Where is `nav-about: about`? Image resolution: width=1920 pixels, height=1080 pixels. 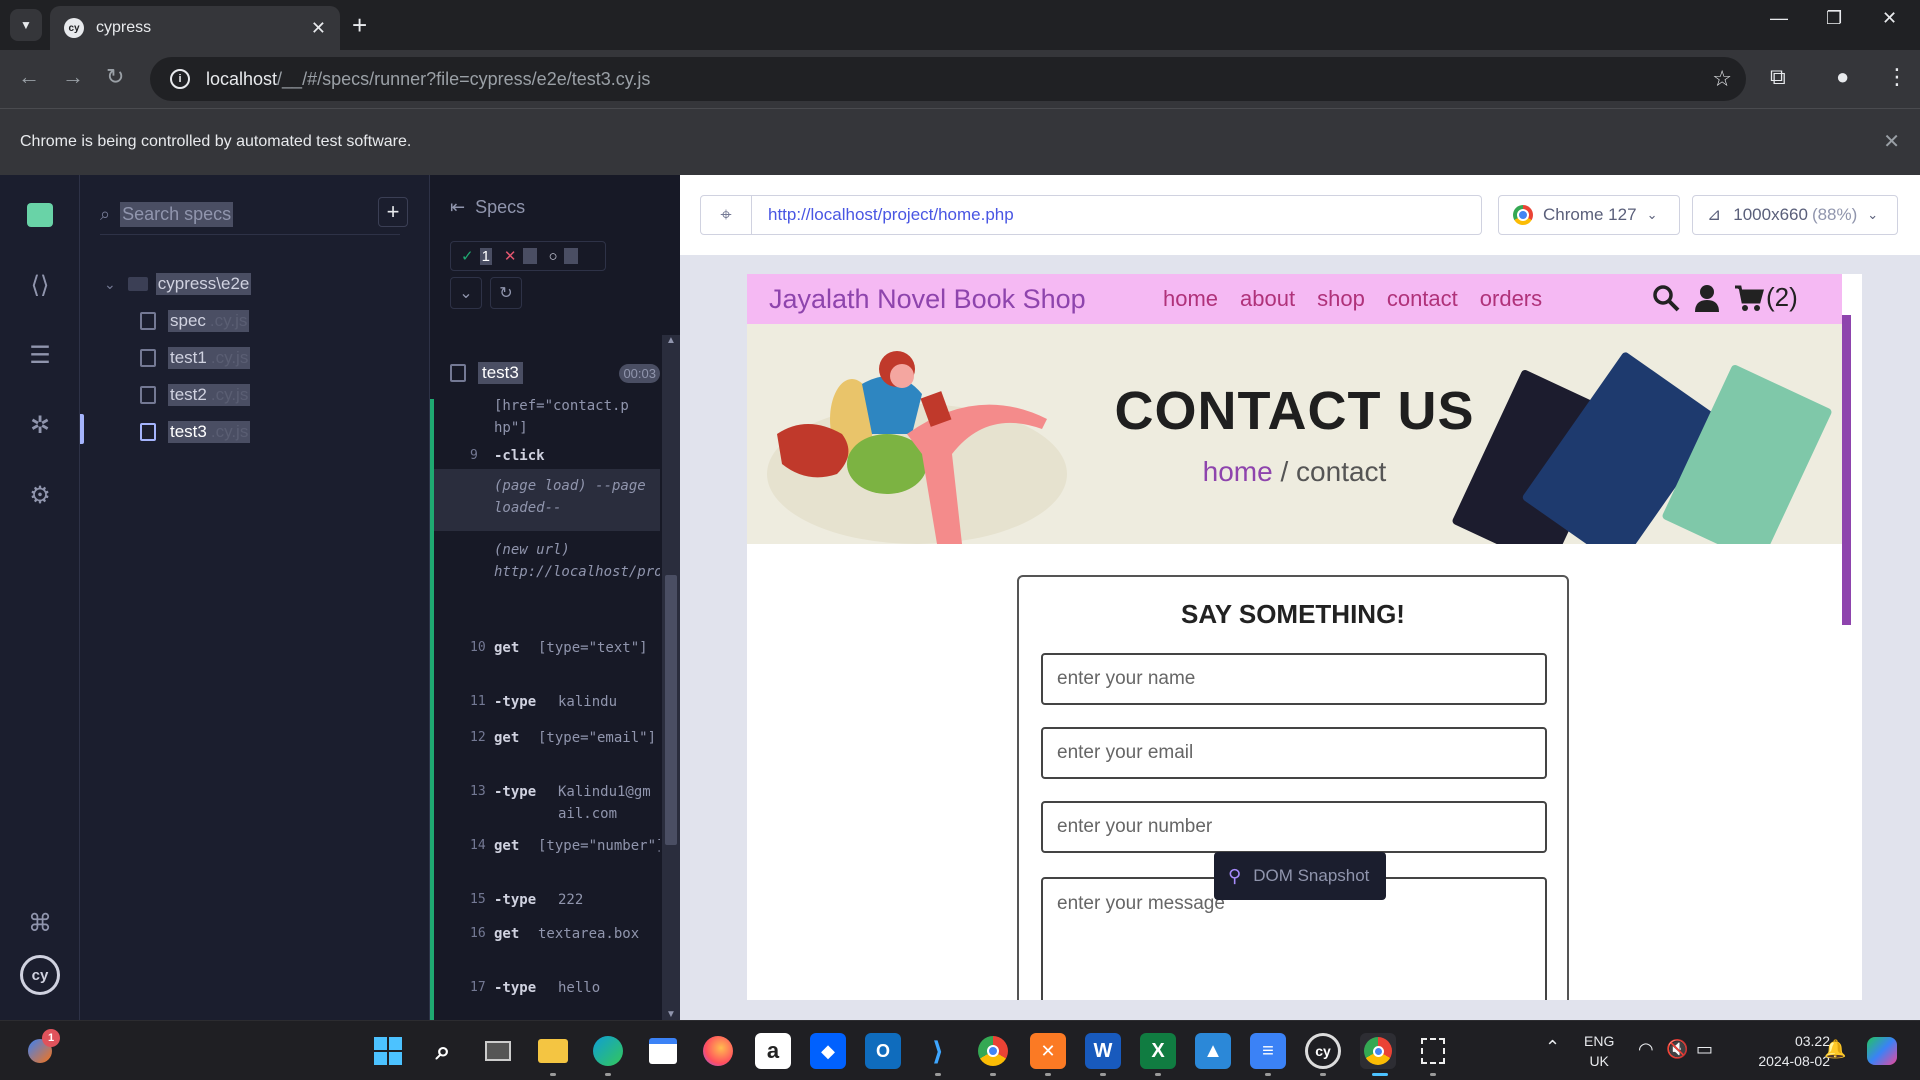
nav-about: about is located at coordinates (1267, 299).